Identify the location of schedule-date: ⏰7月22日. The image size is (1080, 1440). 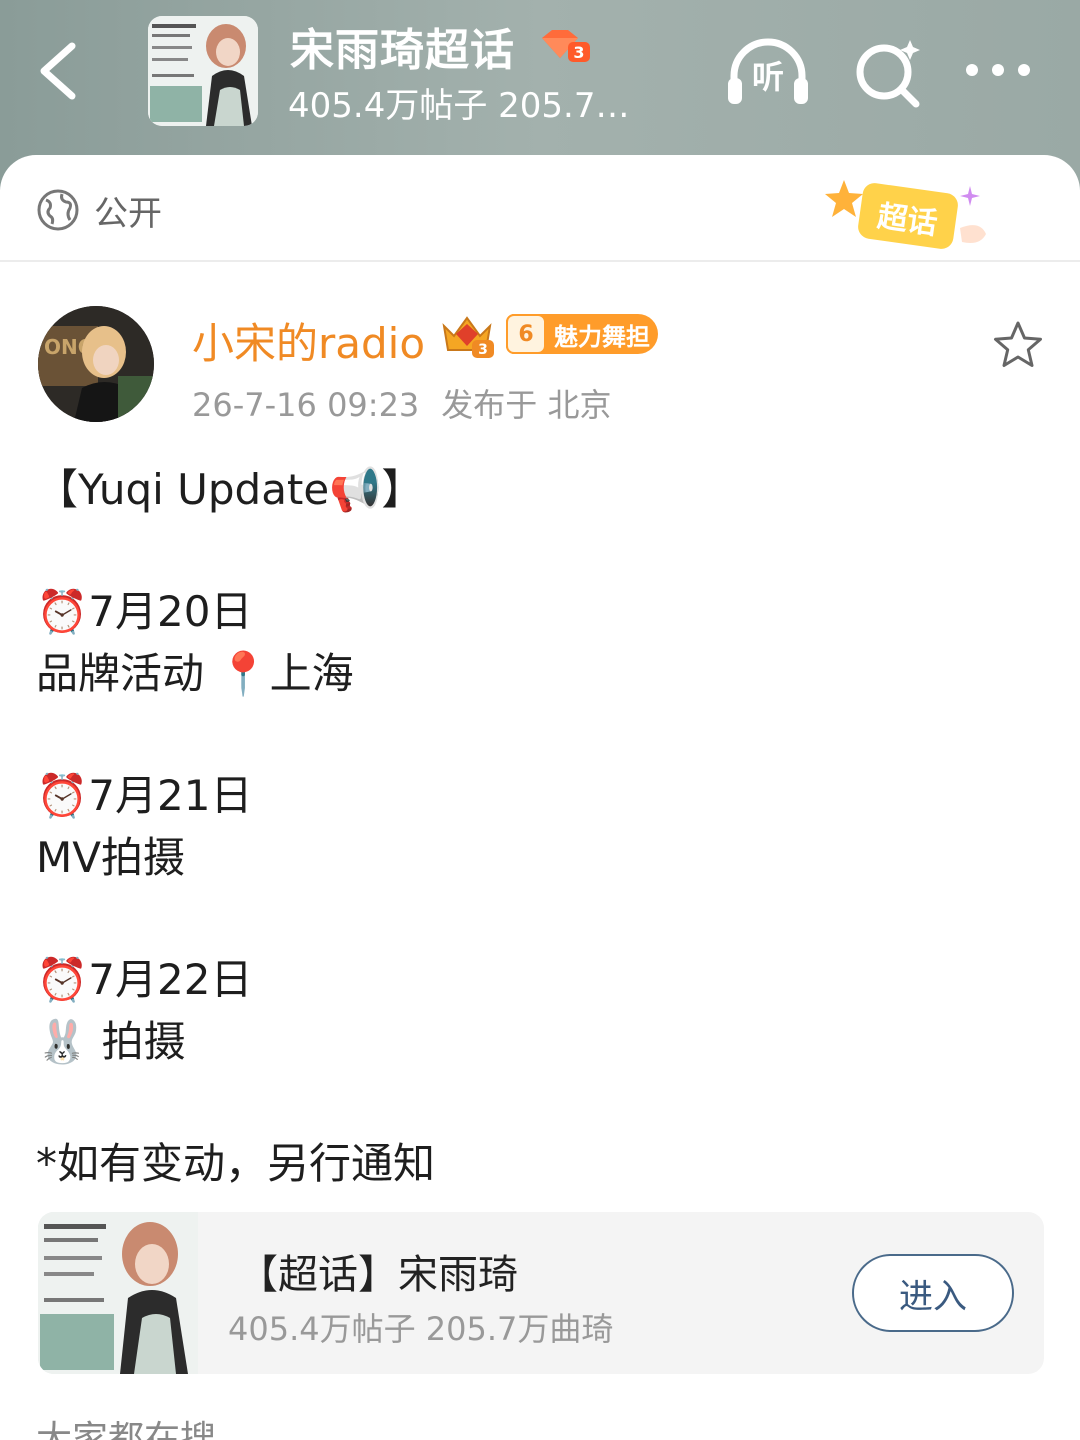
(144, 979).